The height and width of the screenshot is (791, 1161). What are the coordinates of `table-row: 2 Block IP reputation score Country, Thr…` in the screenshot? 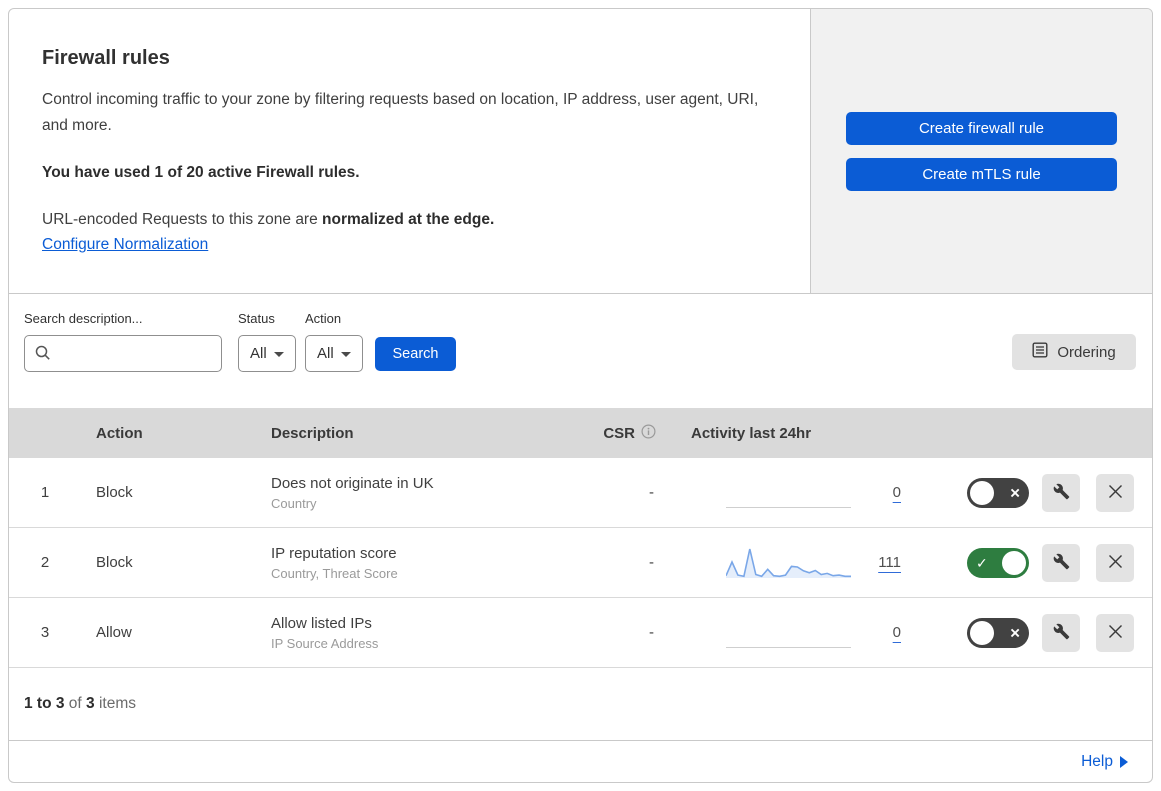 It's located at (580, 563).